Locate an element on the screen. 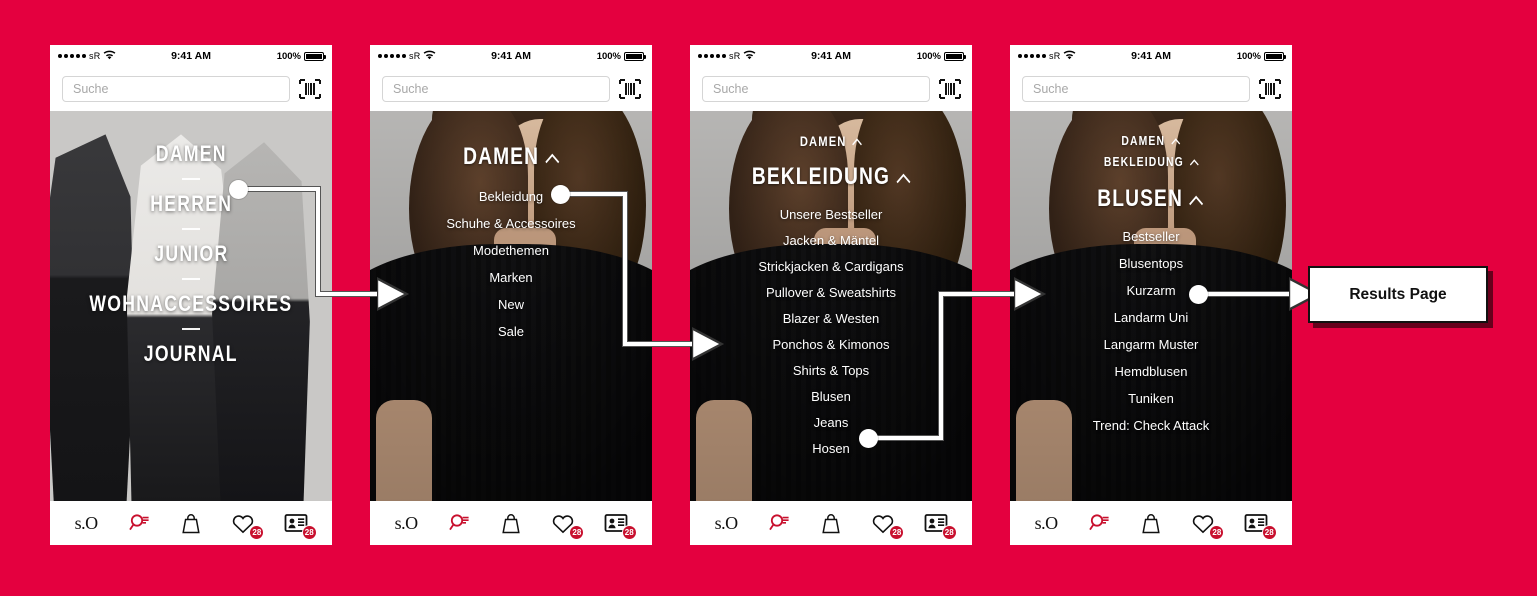 The height and width of the screenshot is (596, 1537). submenu-item-marken: Marken is located at coordinates (510, 277).